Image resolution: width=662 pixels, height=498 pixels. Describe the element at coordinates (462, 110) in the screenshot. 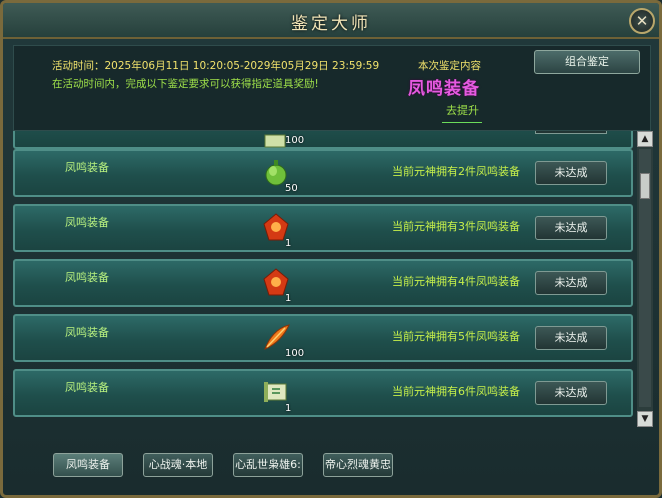

I see `goto-upgrade-link: 去提升` at that location.